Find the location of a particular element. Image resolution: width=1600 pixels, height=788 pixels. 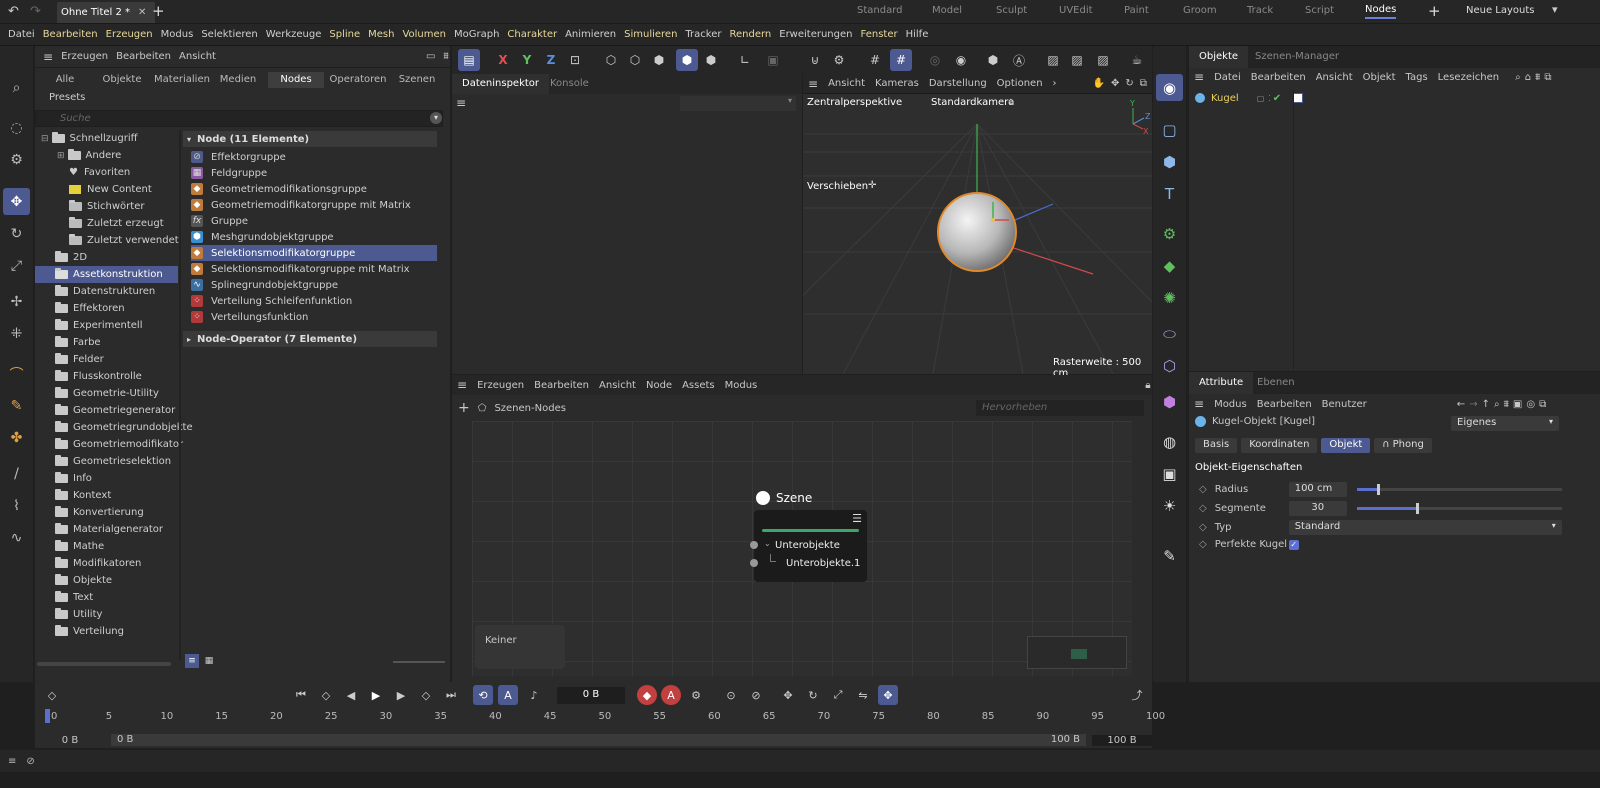

subtab-koordinaten: Koordinaten is located at coordinates (1279, 445).